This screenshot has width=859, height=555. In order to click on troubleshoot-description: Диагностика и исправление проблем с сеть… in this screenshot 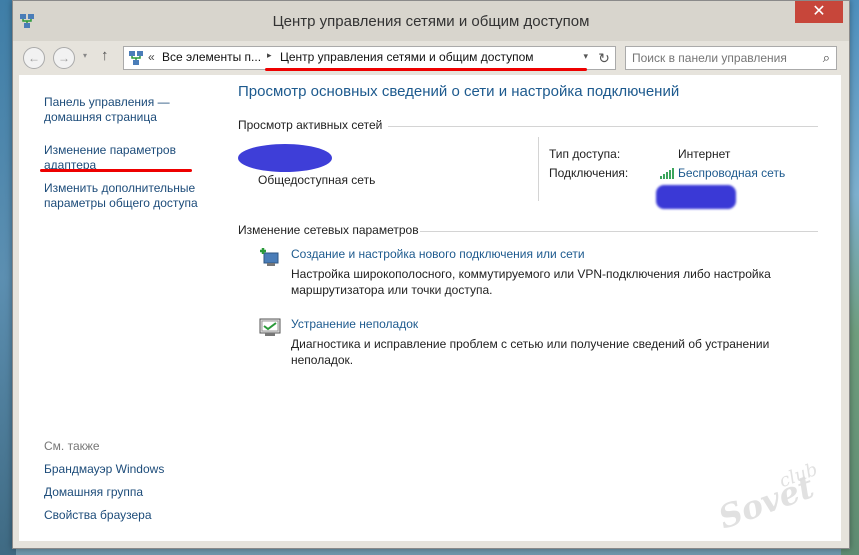, I will do `click(530, 352)`.